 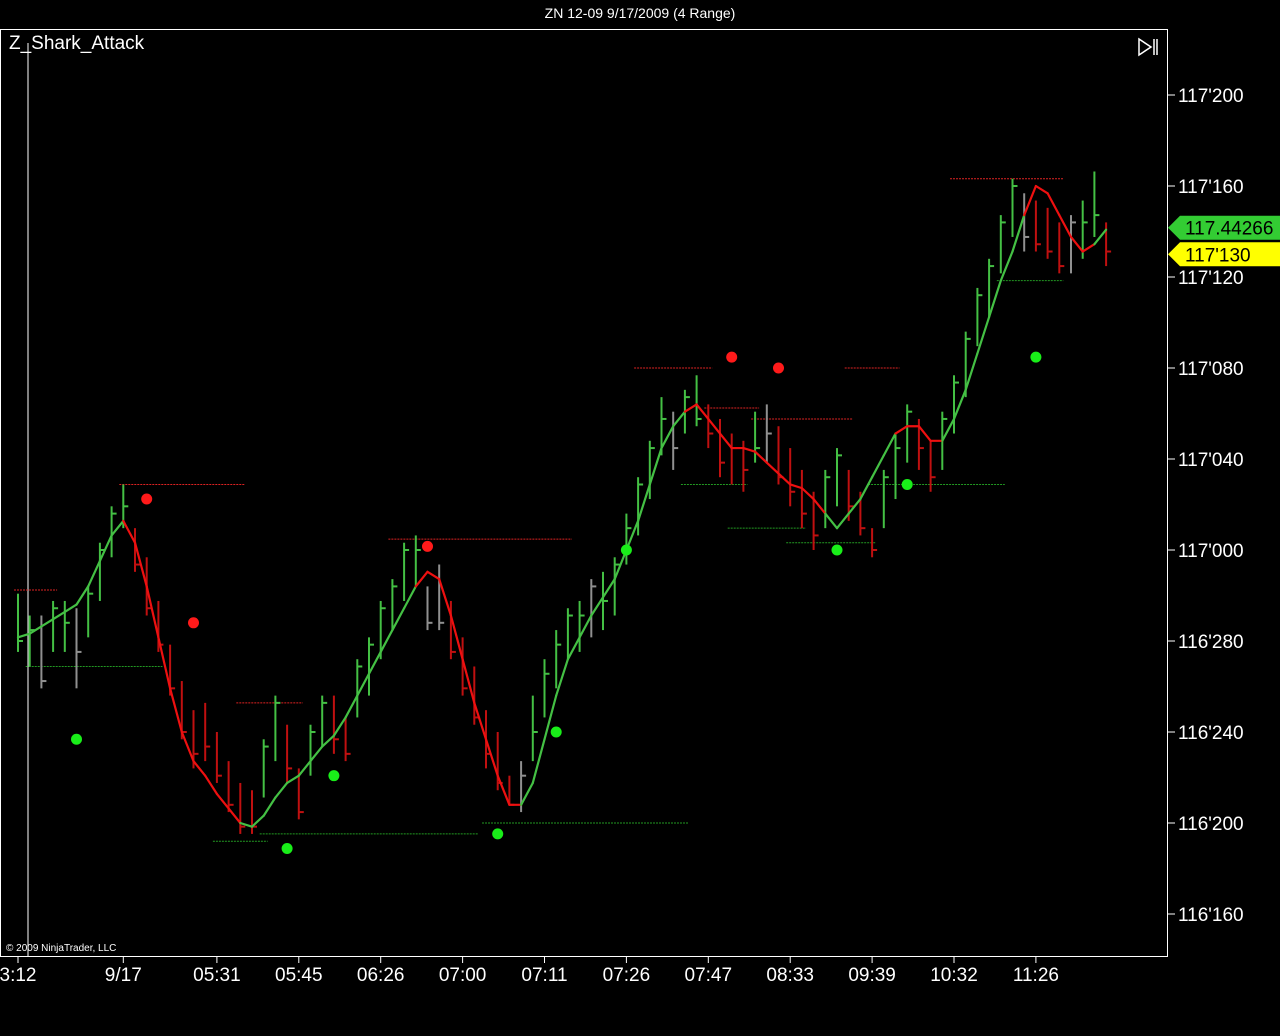 I want to click on x-tick-label: 3:12, so click(x=18, y=975).